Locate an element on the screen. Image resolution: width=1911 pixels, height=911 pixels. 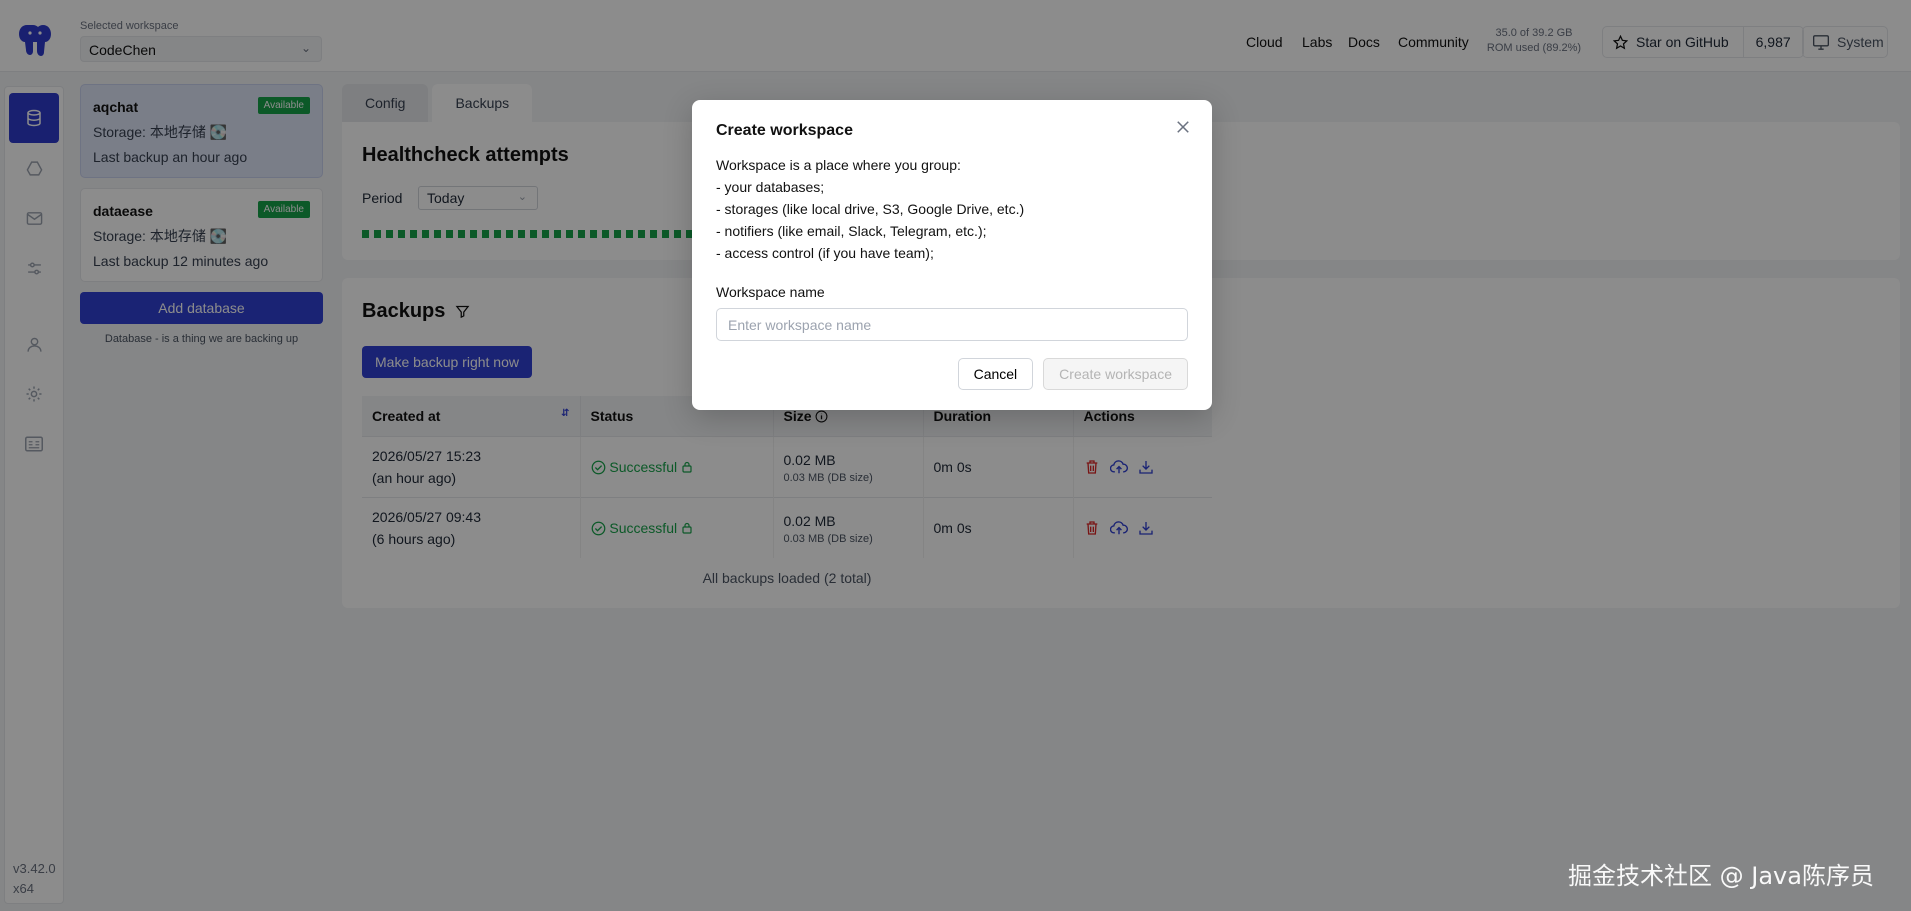
workspace-name-label: Workspace name is located at coordinates (770, 292).